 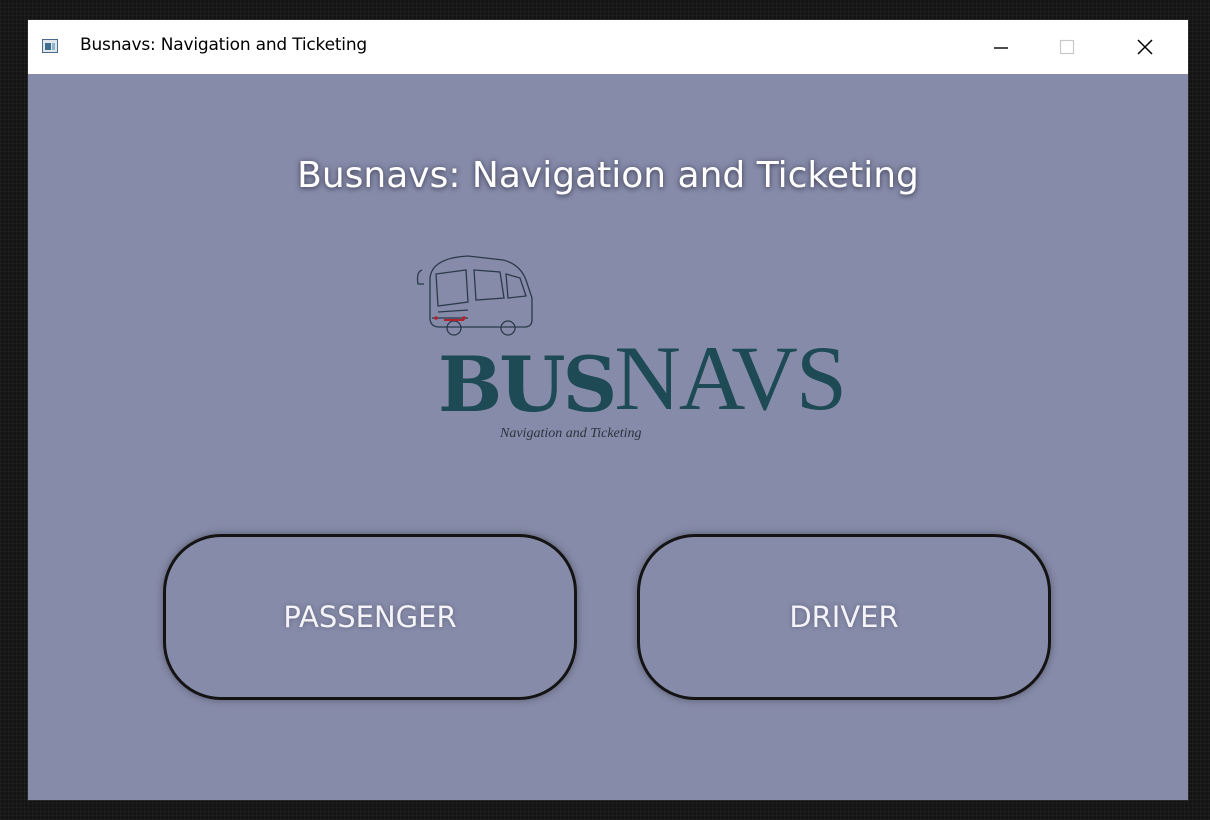 What do you see at coordinates (608, 47) in the screenshot?
I see `title-bar: Busnavs: Navigation and Ticketing` at bounding box center [608, 47].